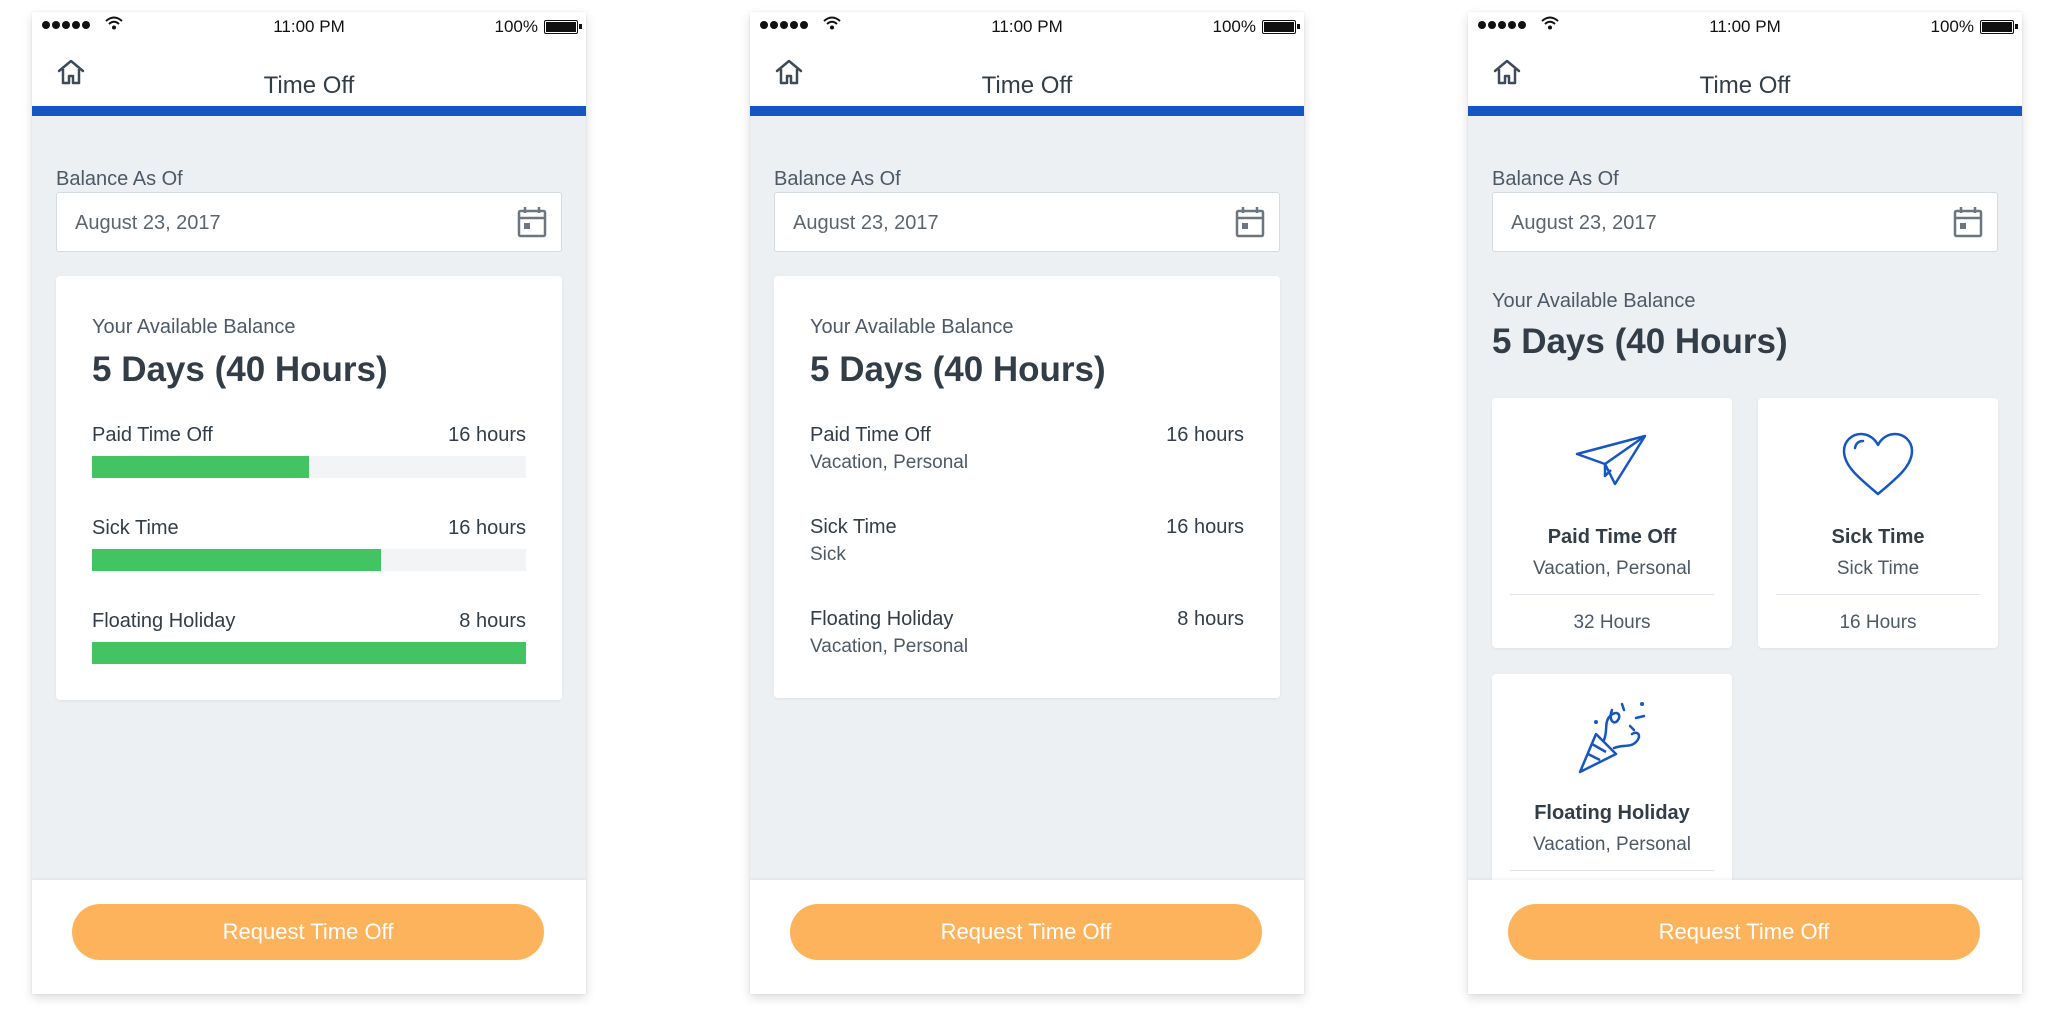 Image resolution: width=2048 pixels, height=1024 pixels. What do you see at coordinates (1612, 813) in the screenshot?
I see `tile-name: Floating Holiday` at bounding box center [1612, 813].